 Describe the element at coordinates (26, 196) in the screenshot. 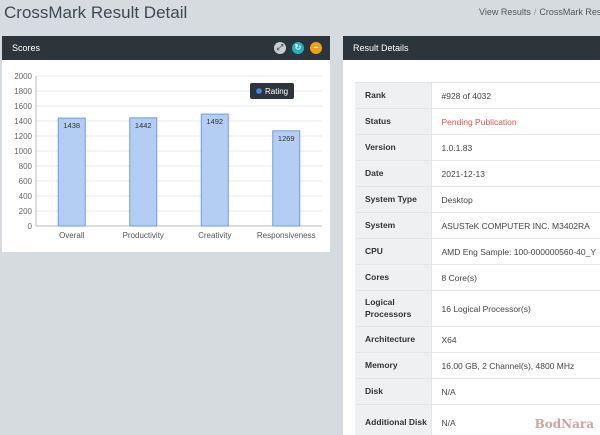

I see `y-tick-label: 400` at that location.